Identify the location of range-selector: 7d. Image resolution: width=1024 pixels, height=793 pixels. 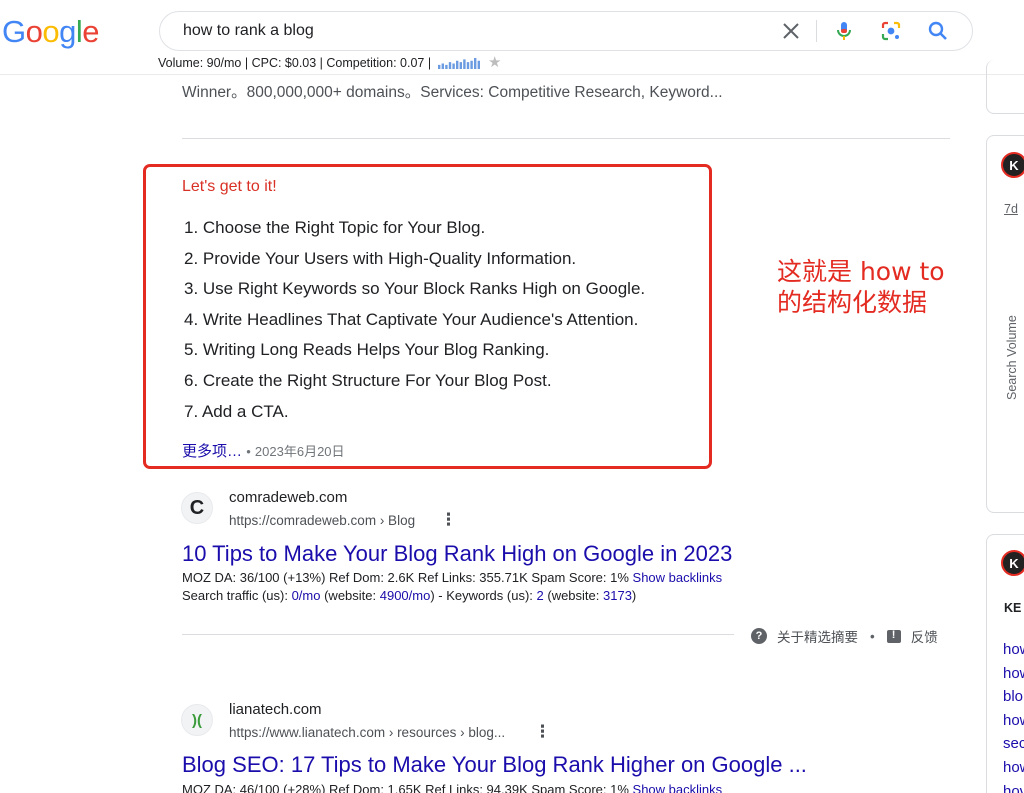
(1011, 209).